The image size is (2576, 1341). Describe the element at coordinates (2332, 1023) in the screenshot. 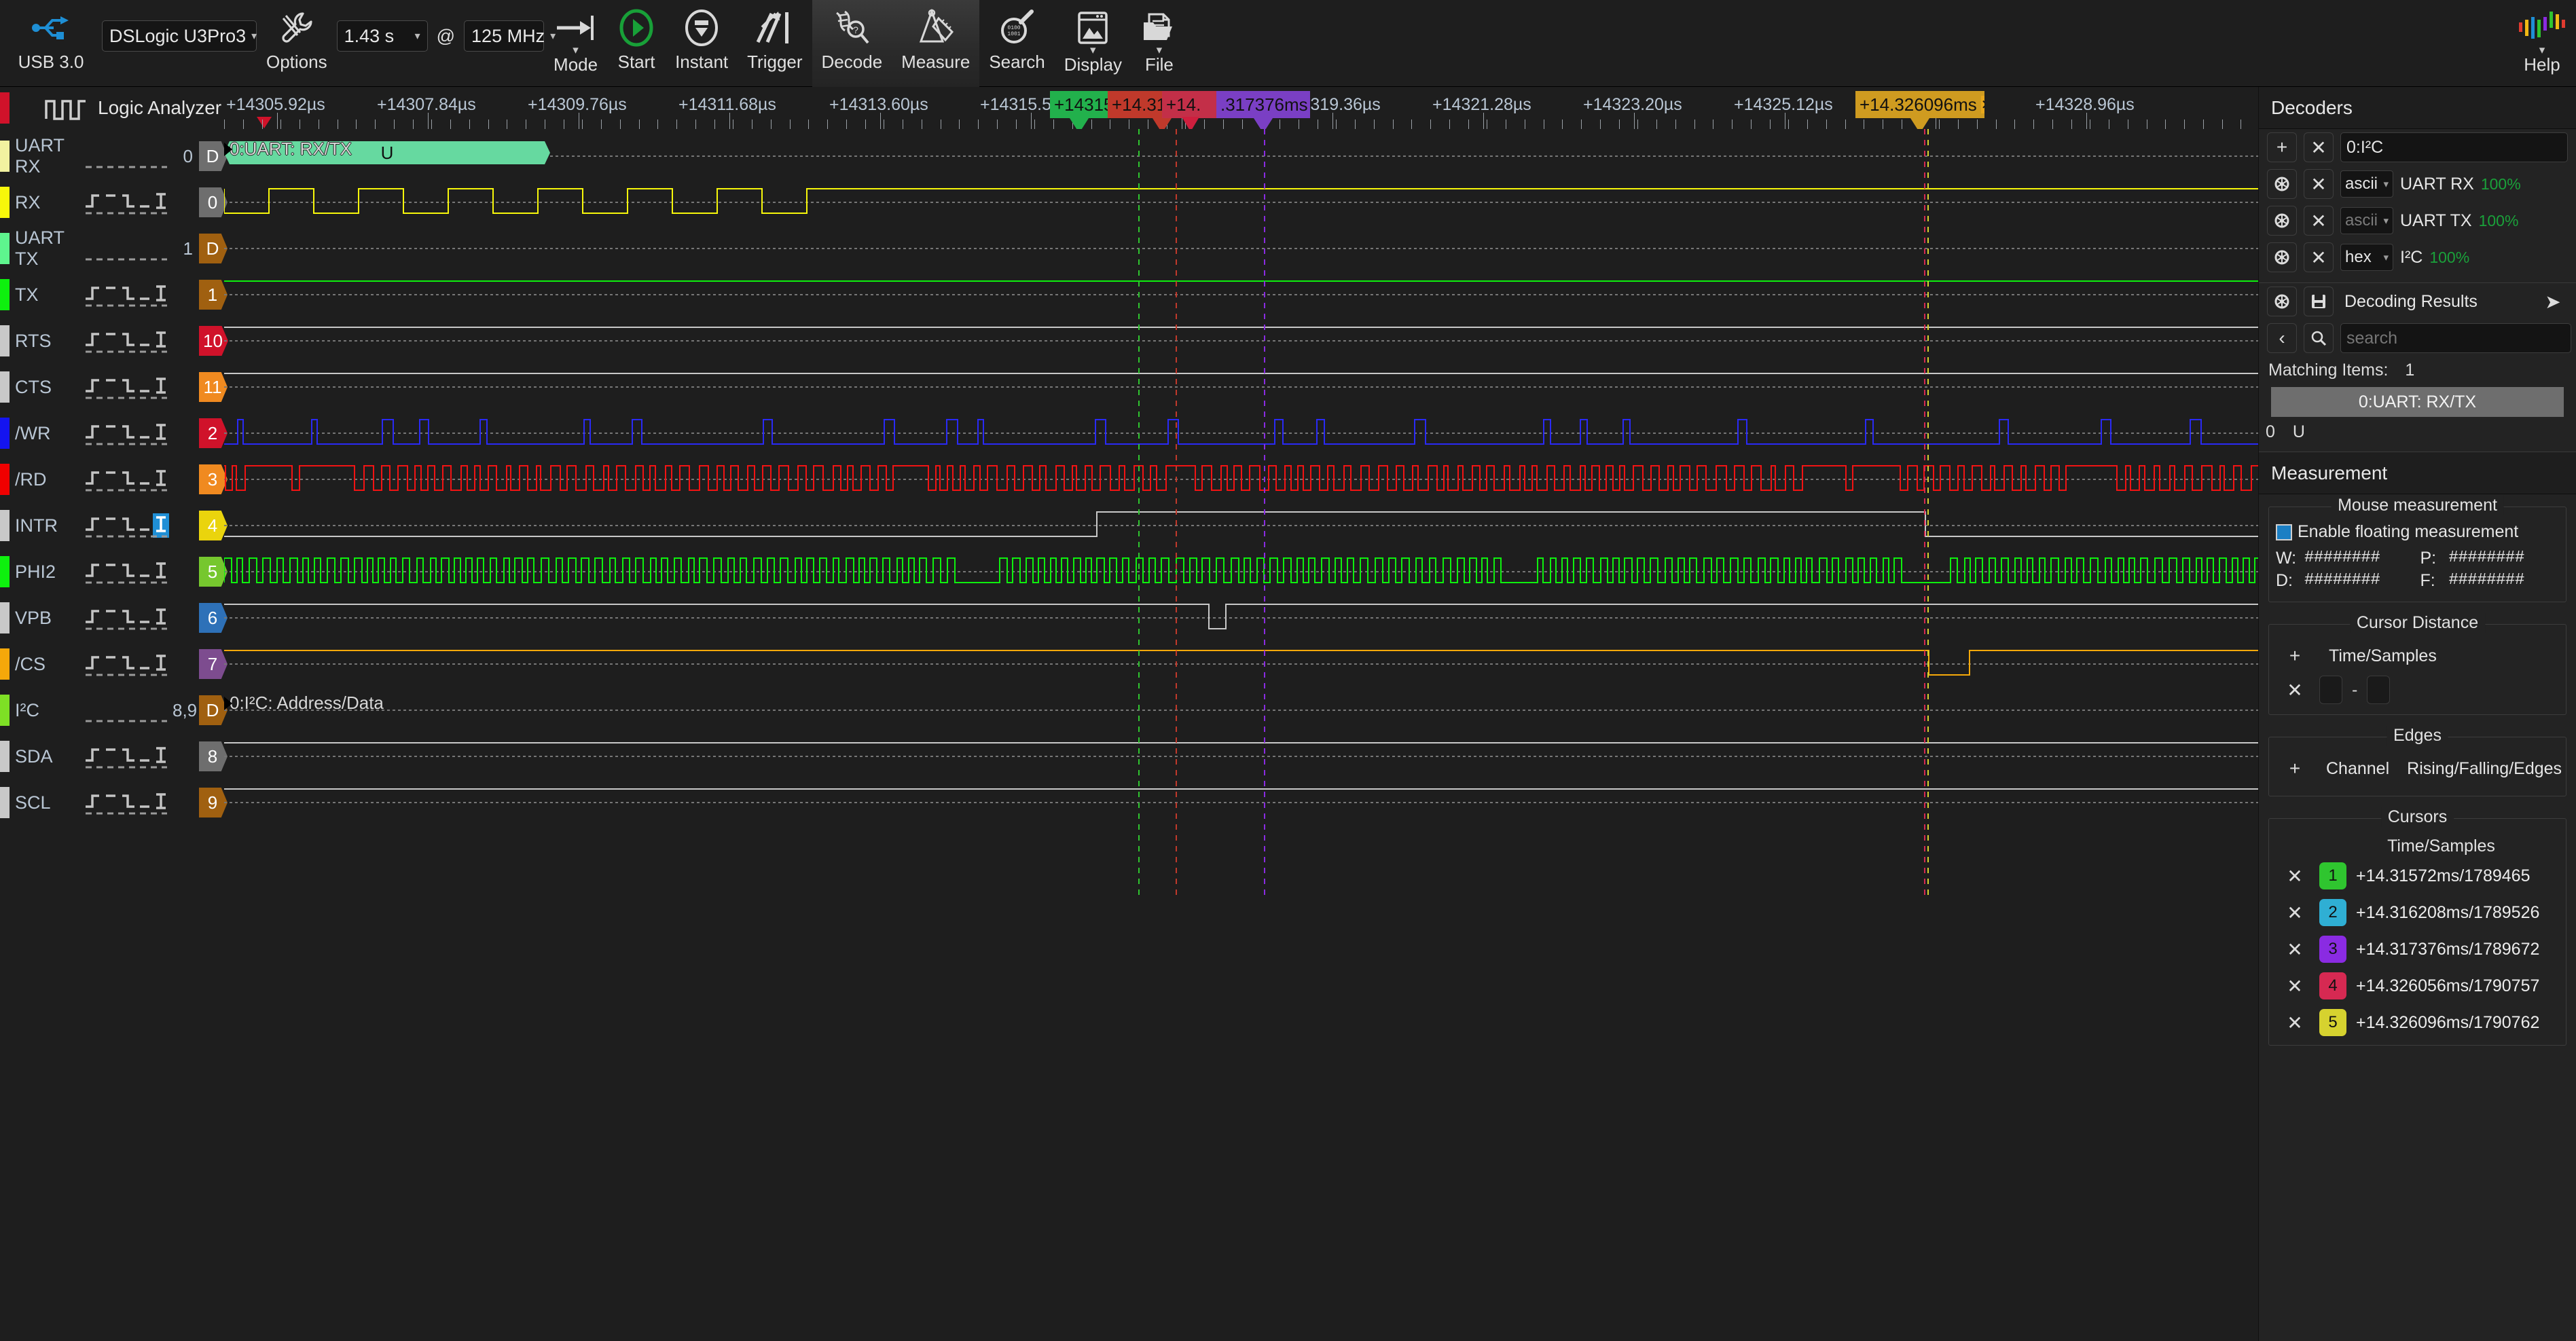

I see `cursor-id-chip: 5` at that location.